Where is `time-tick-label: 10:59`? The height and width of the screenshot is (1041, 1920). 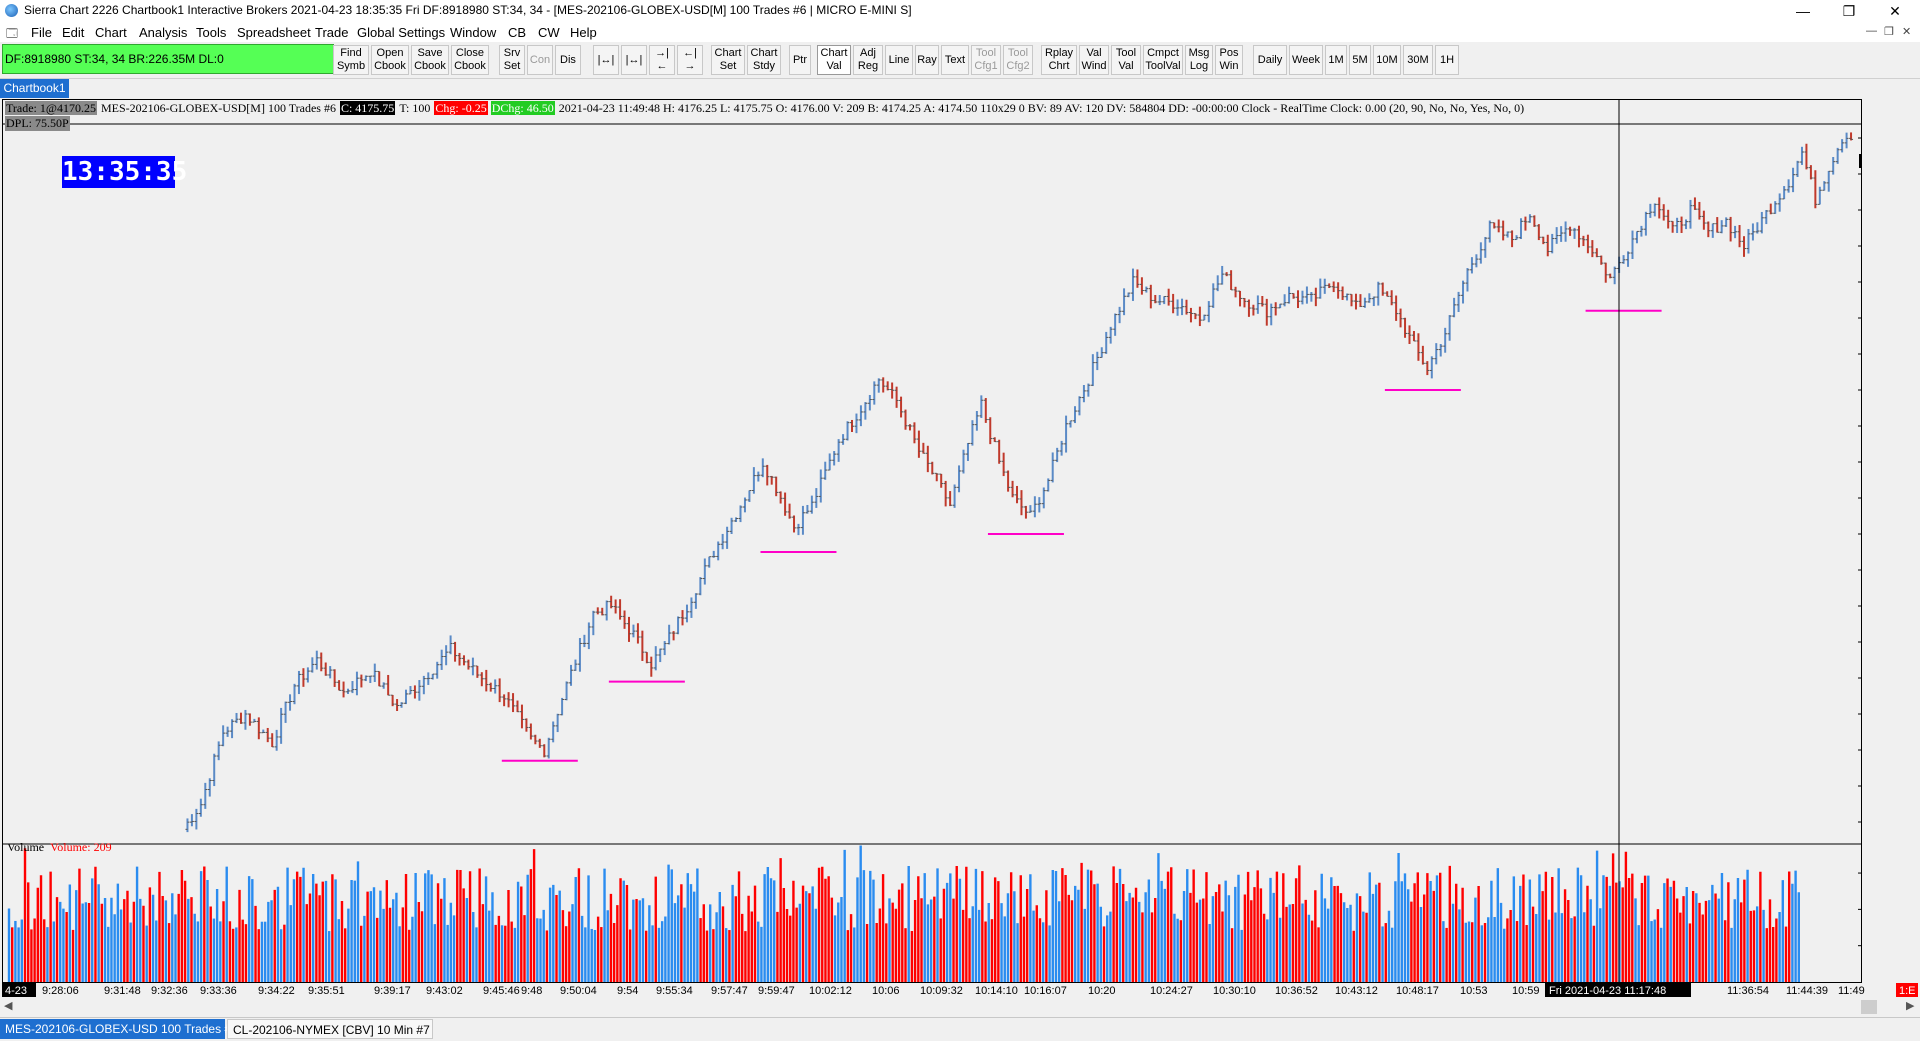 time-tick-label: 10:59 is located at coordinates (1526, 991).